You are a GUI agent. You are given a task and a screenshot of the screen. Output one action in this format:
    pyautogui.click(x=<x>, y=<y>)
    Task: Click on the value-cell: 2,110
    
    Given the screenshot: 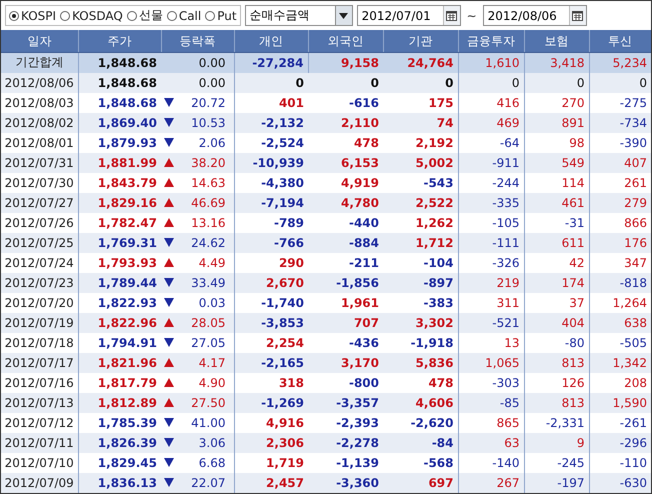 What is the action you would take?
    pyautogui.click(x=345, y=122)
    